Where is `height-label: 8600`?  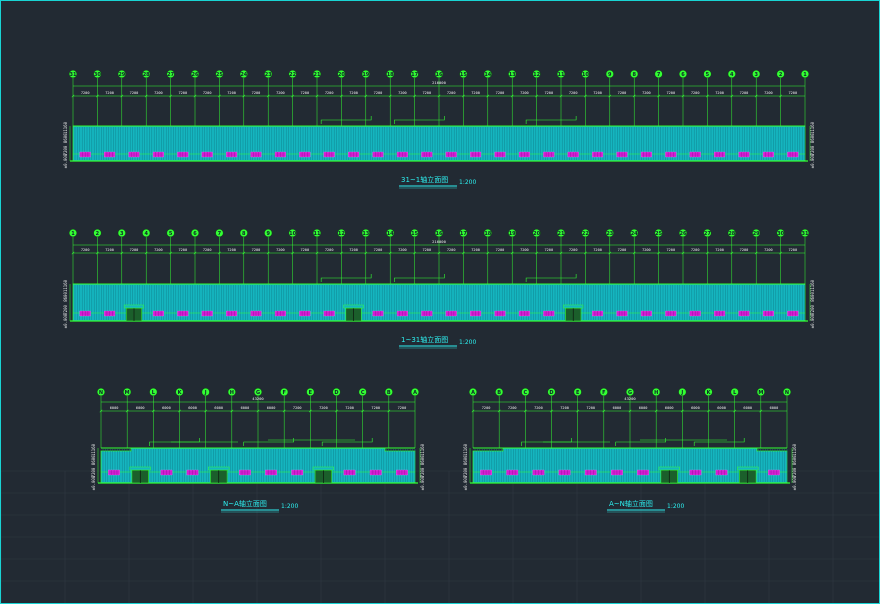
height-label: 8600 is located at coordinates (65, 138).